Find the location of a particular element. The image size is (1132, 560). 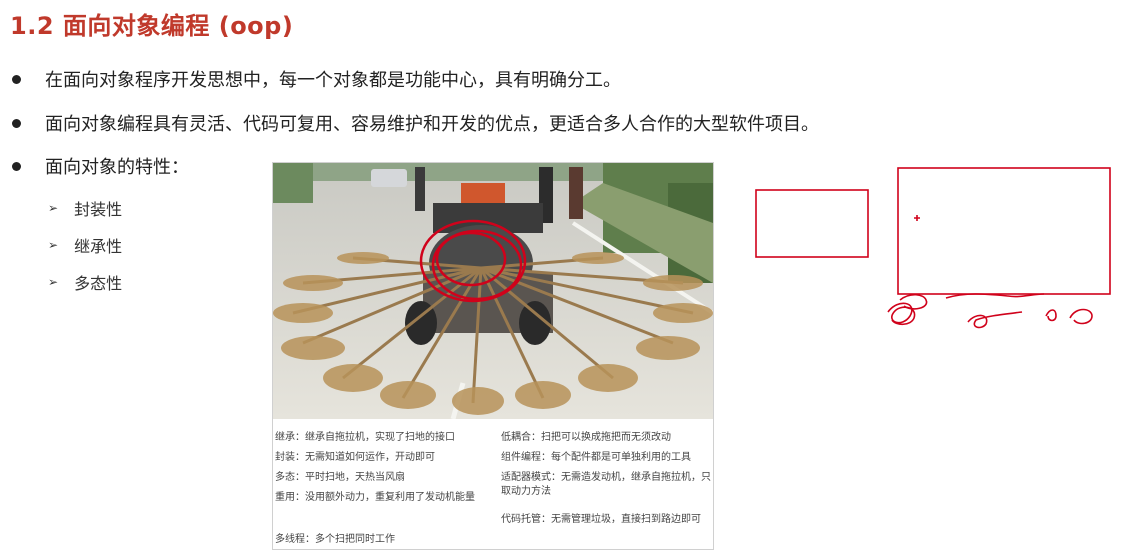

annotation-plus-mark is located at coordinates (917, 218).